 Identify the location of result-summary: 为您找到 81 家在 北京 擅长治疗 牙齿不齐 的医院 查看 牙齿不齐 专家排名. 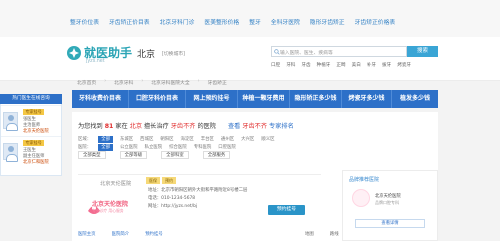
(186, 126).